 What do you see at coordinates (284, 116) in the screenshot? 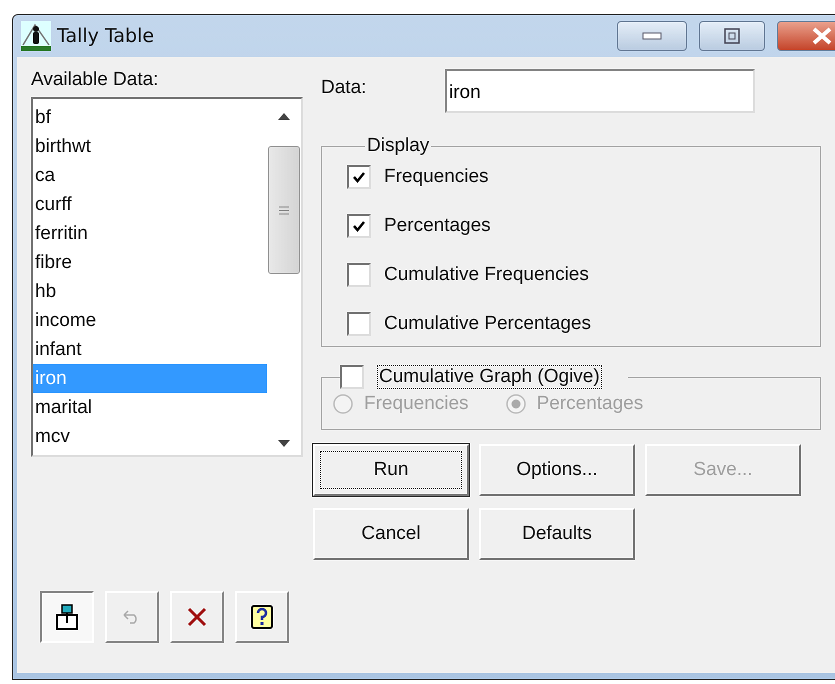
I see `scroll-up-icon` at bounding box center [284, 116].